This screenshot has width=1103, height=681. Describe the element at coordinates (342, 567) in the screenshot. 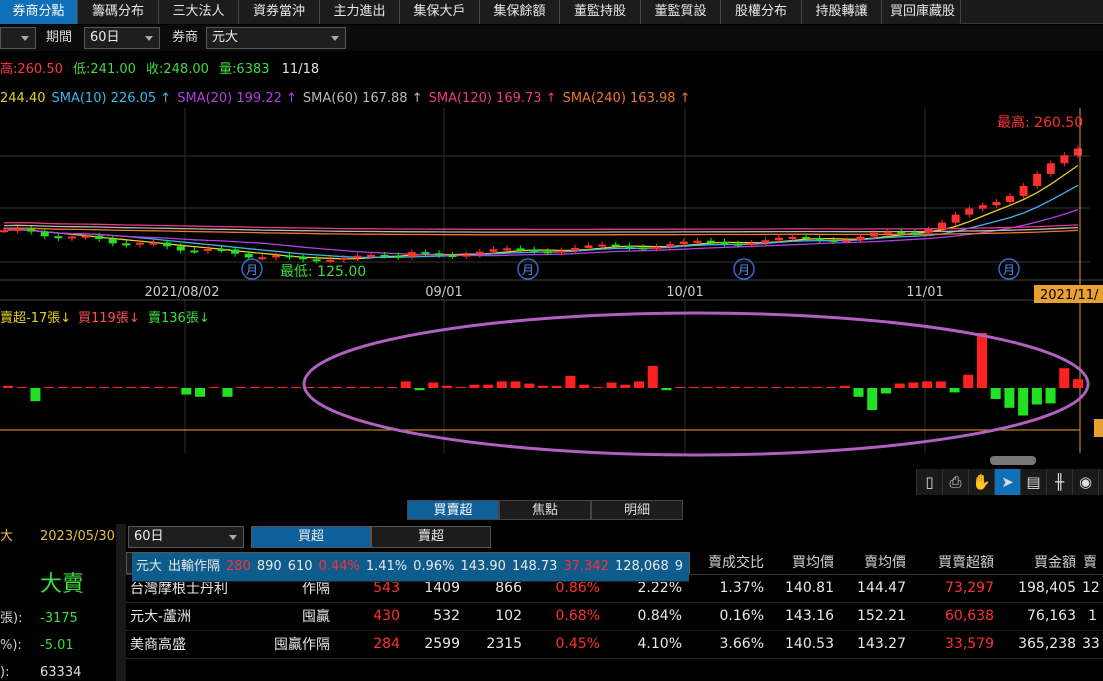

I see `table-cell: 0.44%` at that location.